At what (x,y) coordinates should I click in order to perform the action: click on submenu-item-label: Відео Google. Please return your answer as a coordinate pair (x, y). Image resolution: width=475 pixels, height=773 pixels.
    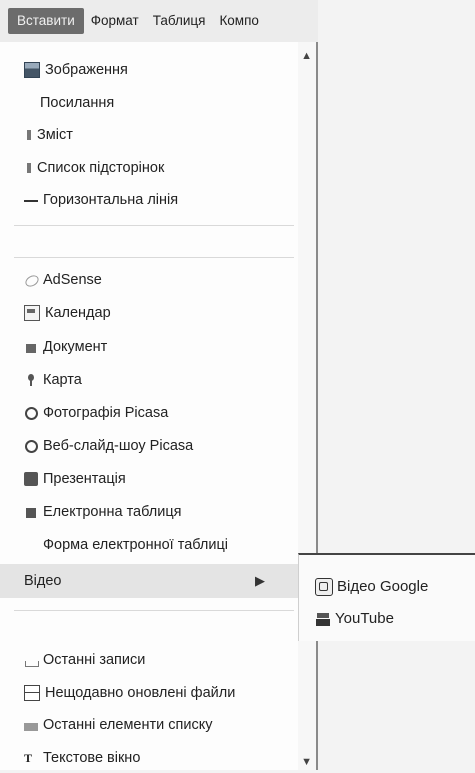
    Looking at the image, I should click on (383, 586).